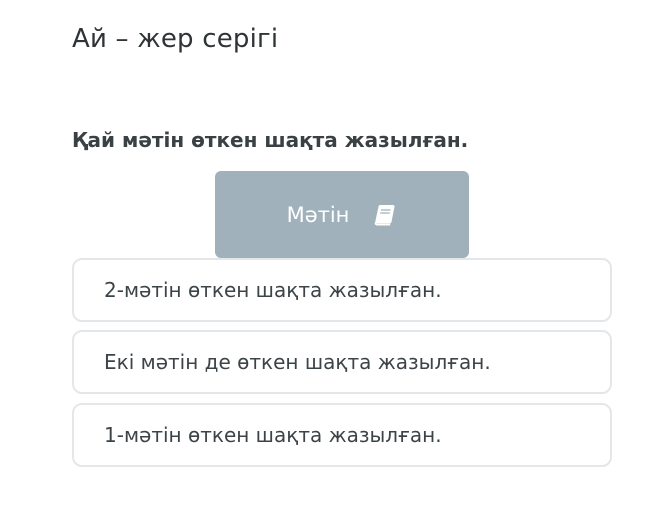 The image size is (648, 505). Describe the element at coordinates (273, 290) in the screenshot. I see `answer-option-label: 2-мәтін өткен шақта жазылған.` at that location.